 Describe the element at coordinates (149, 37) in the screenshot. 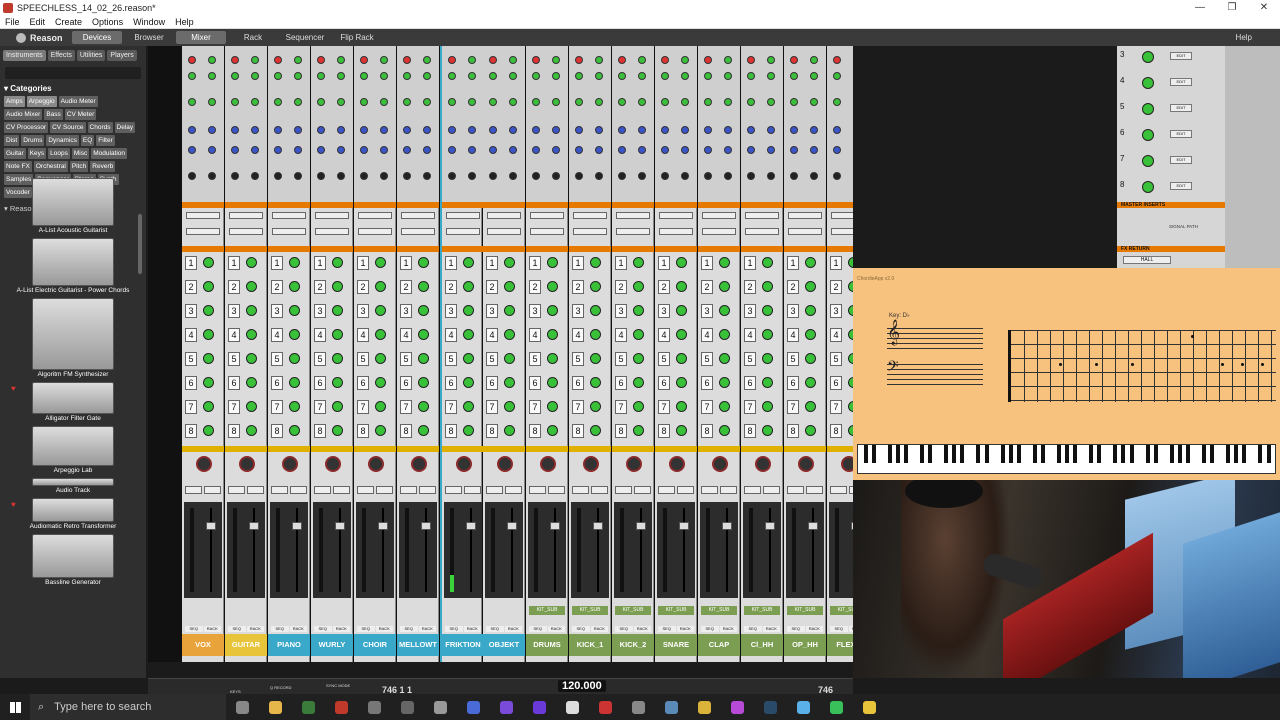

I see `tab-browser: Browser` at that location.